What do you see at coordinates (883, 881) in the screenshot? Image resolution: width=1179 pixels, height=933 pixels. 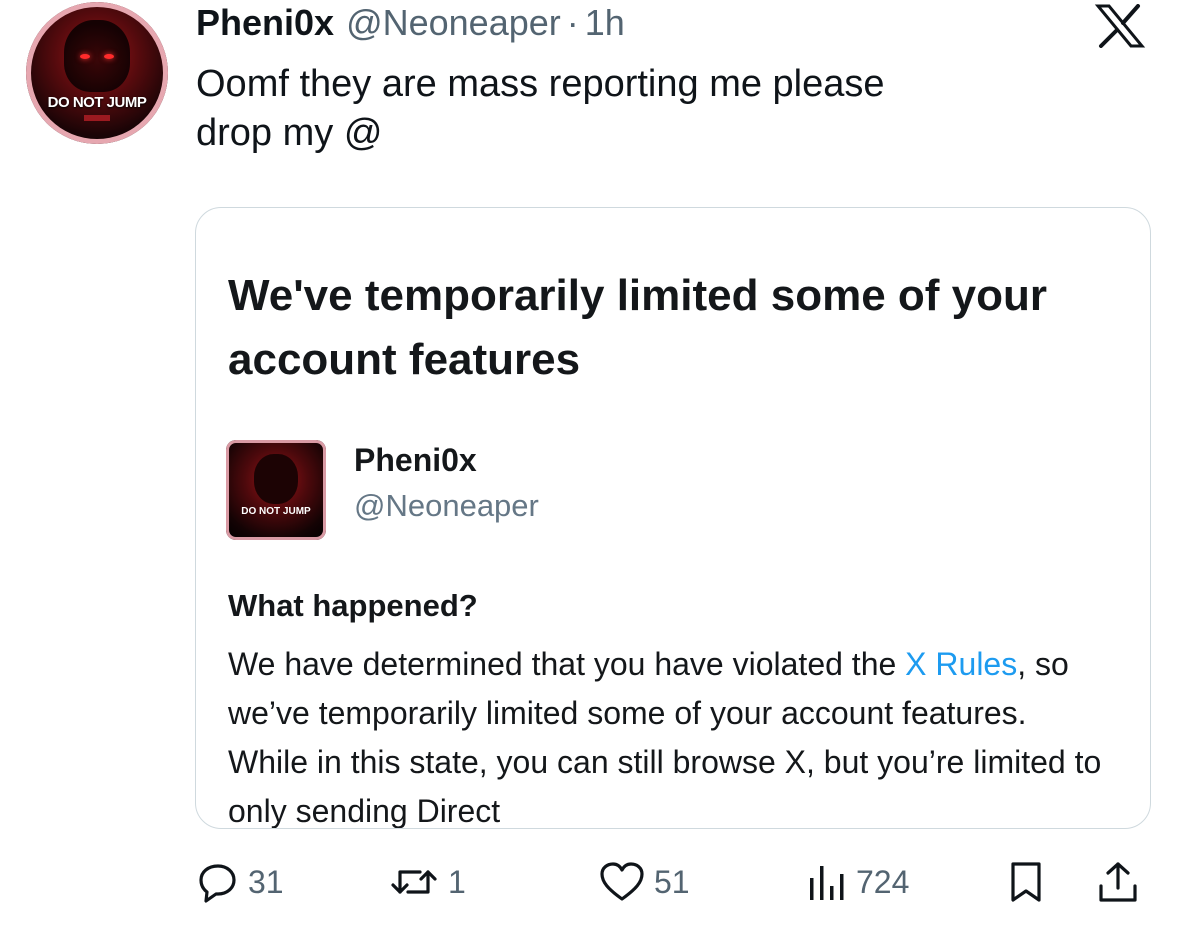 I see `views-count: 724` at bounding box center [883, 881].